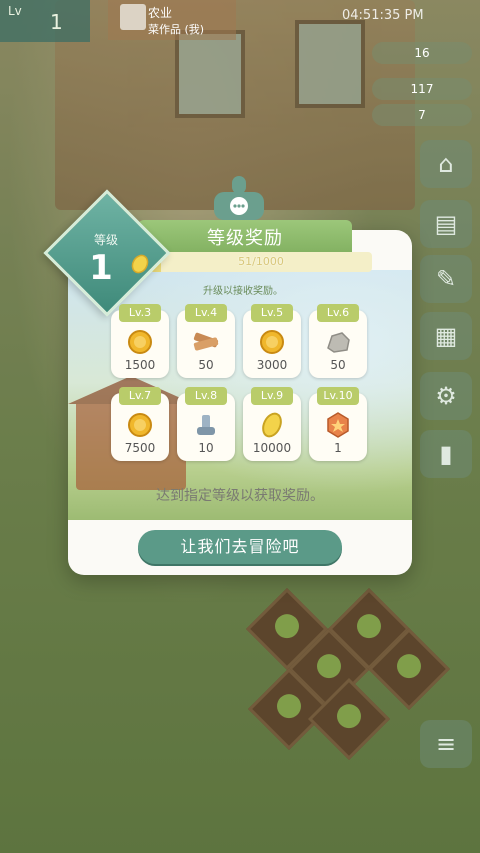  What do you see at coordinates (140, 264) in the screenshot?
I see `leaf-icon` at bounding box center [140, 264].